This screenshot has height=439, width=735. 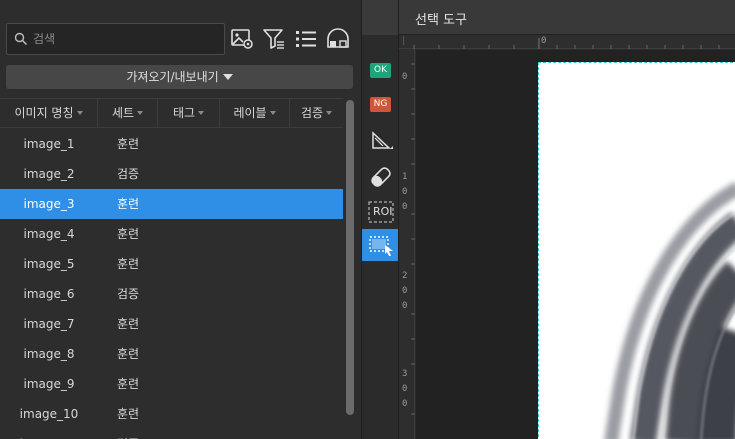 What do you see at coordinates (171, 324) in the screenshot?
I see `table-row: image_7 훈련` at bounding box center [171, 324].